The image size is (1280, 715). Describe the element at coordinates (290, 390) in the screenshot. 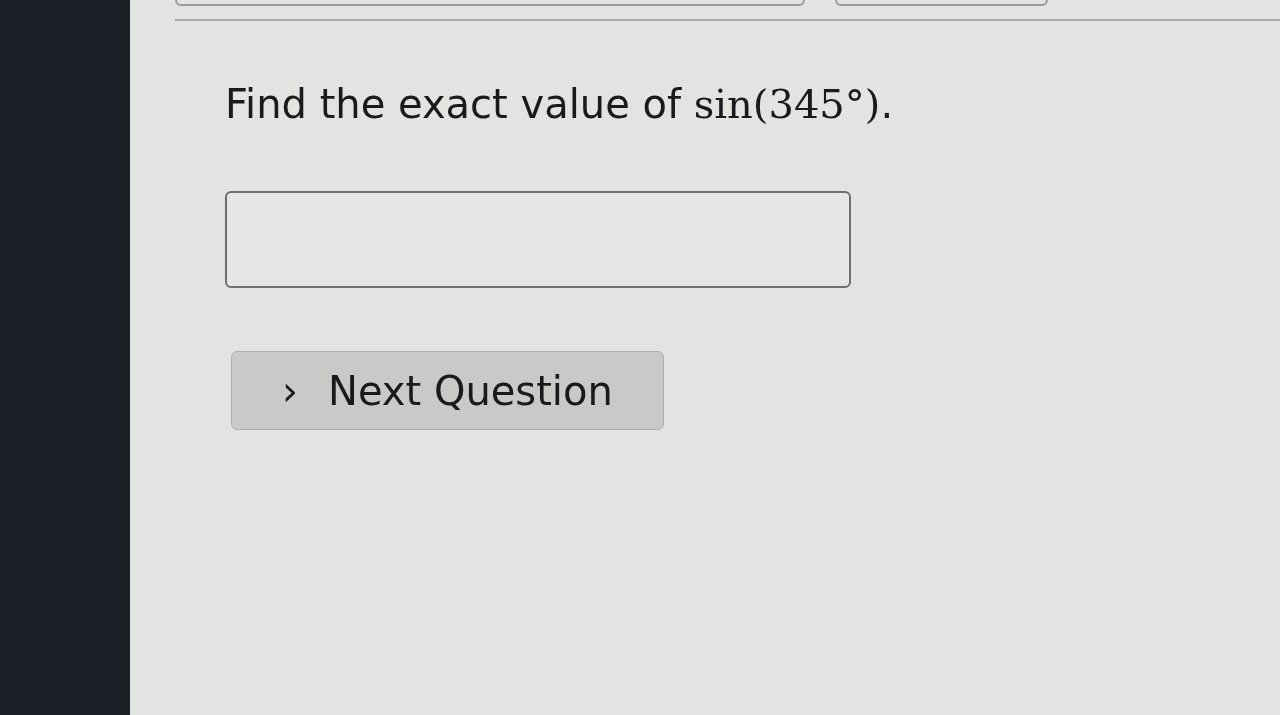

I see `chevron-icon: ›` at that location.